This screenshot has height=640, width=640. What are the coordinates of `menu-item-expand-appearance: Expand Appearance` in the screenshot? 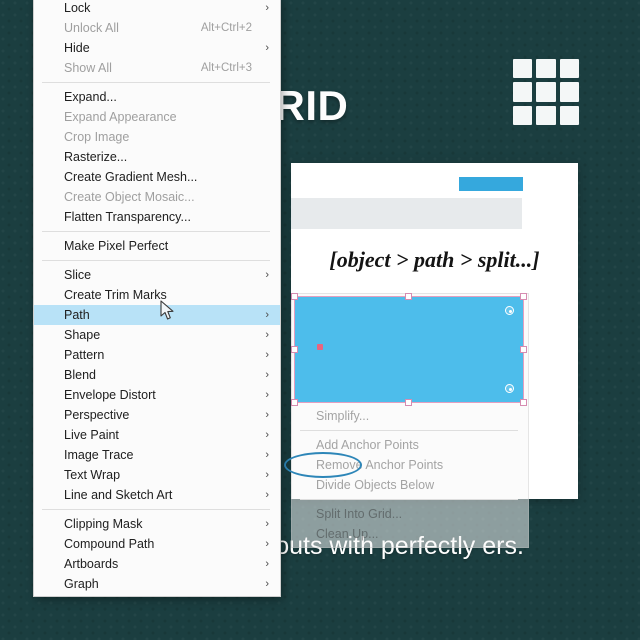 It's located at (157, 117).